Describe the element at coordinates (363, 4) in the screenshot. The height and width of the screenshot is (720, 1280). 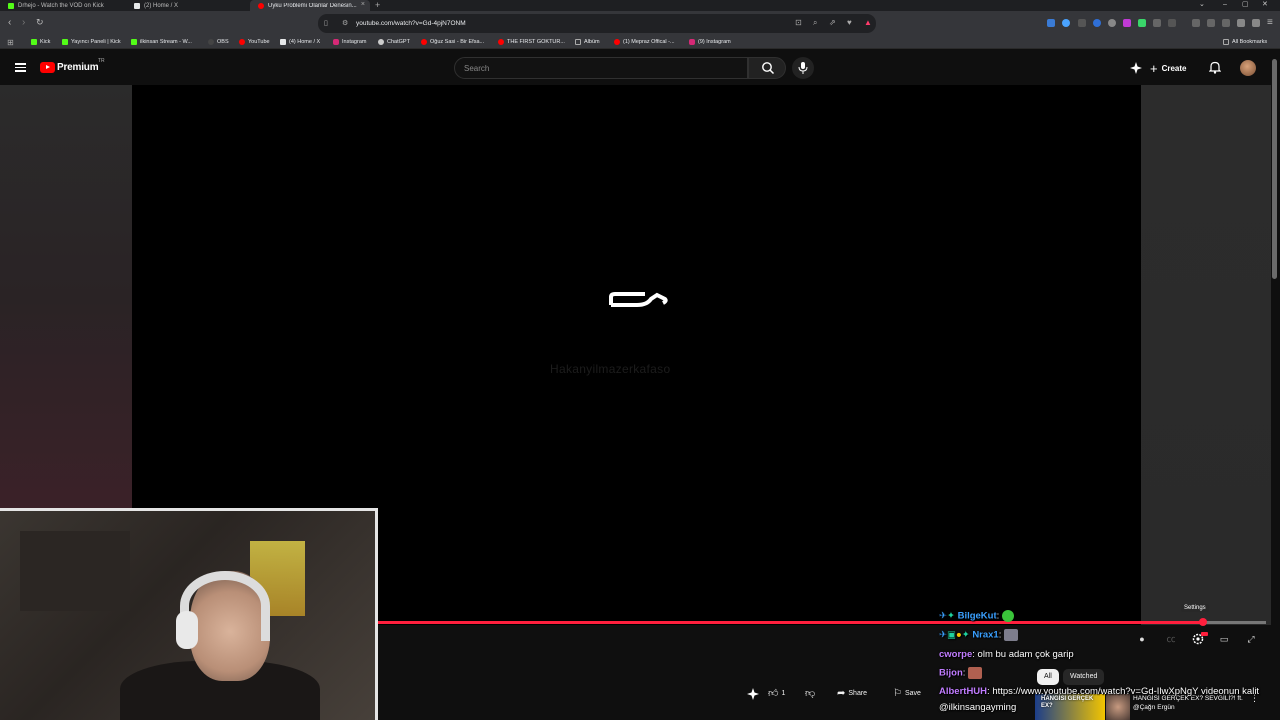
I see `close-tab-icon: ×` at that location.